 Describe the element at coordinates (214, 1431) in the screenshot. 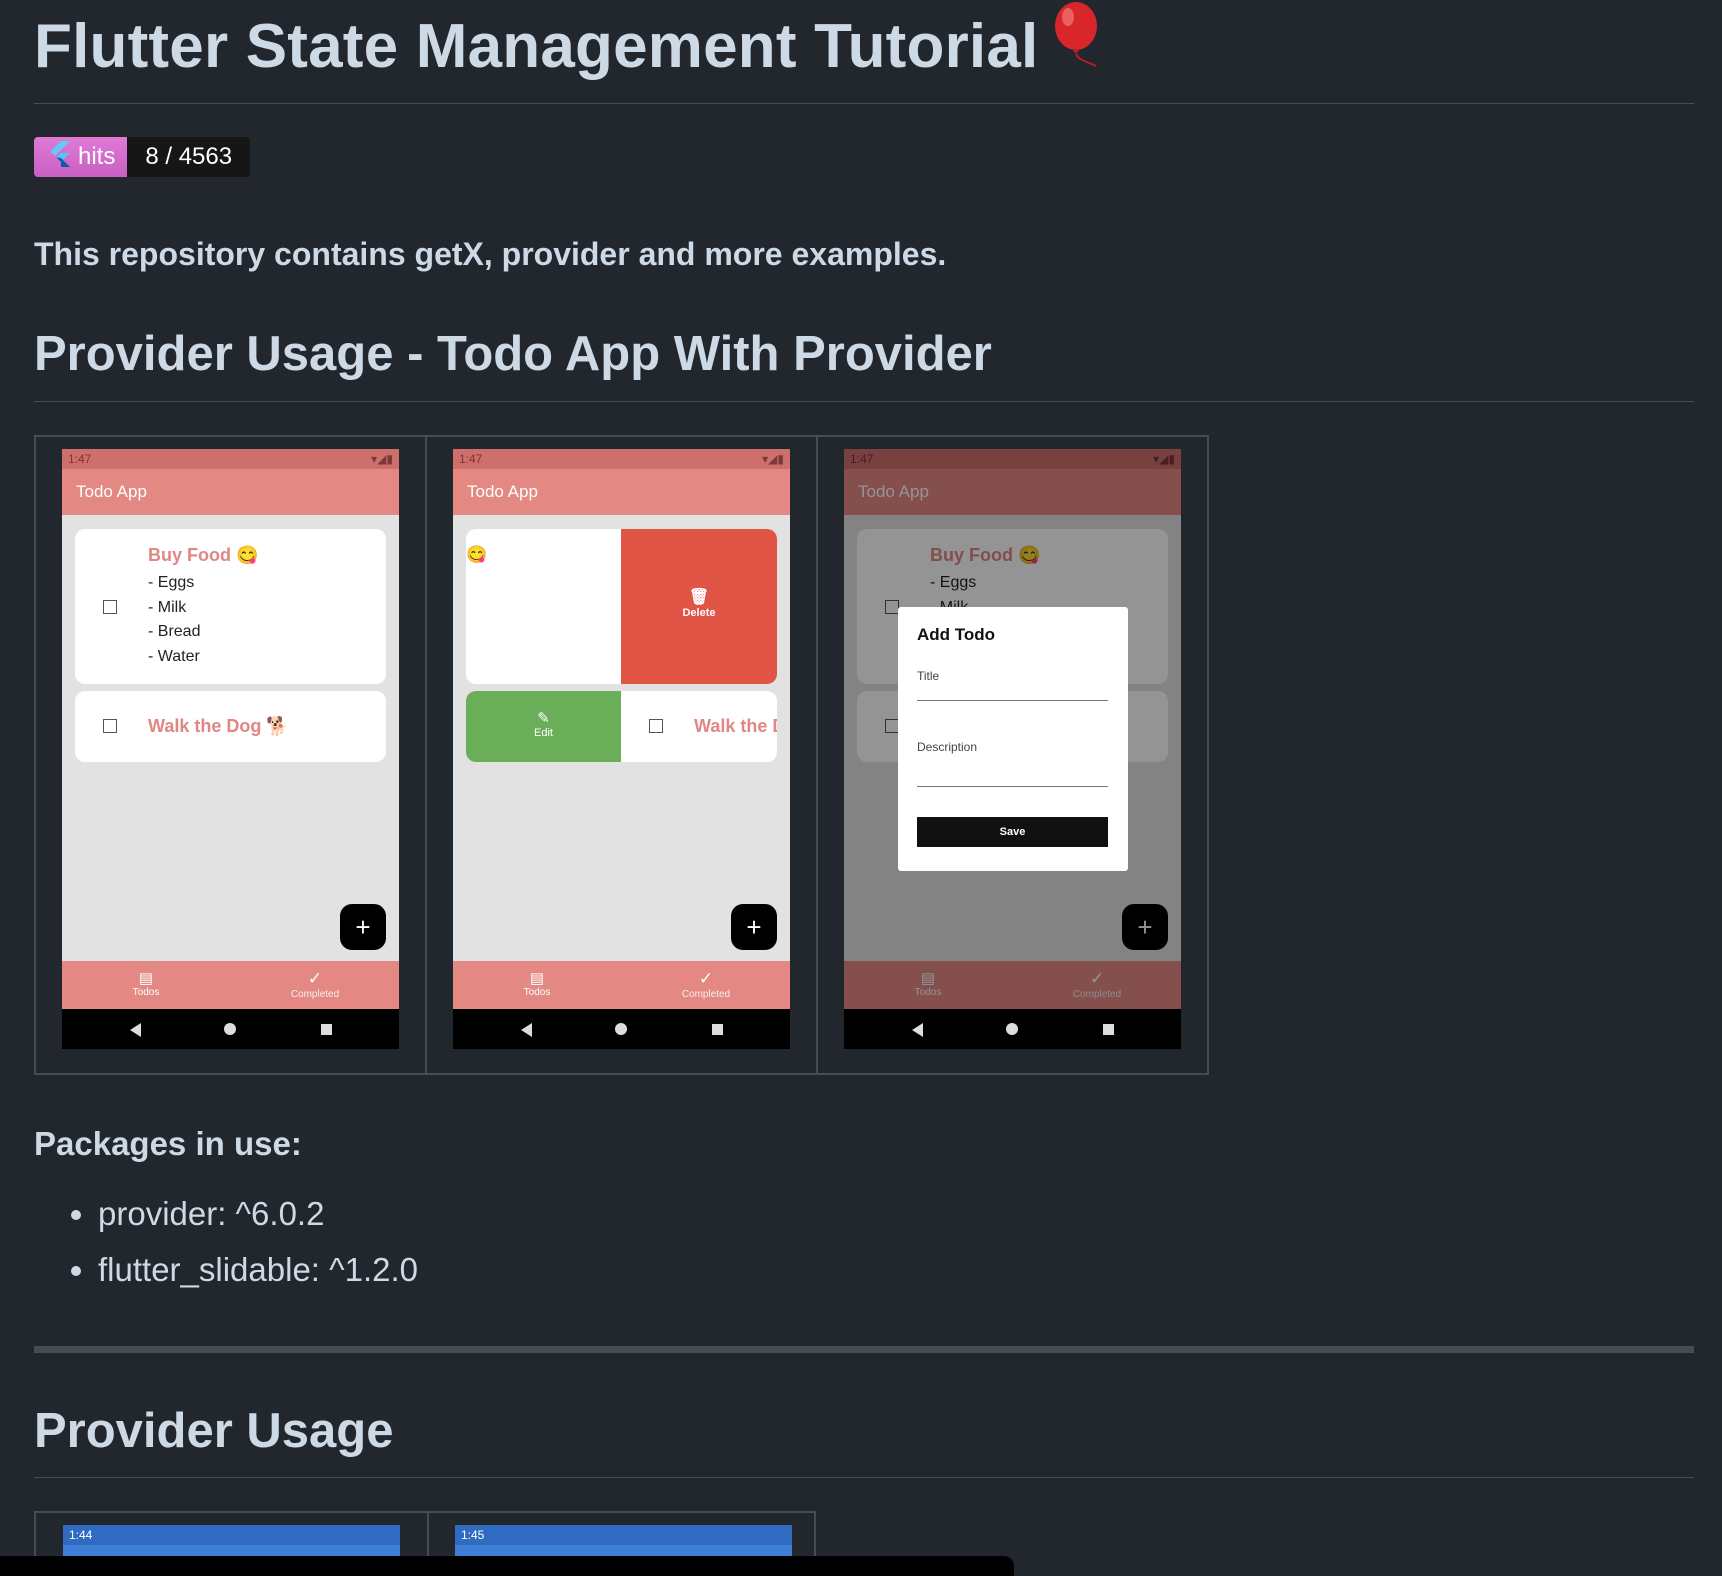

I see `section-heading-provider-usage: Provider Usage` at that location.